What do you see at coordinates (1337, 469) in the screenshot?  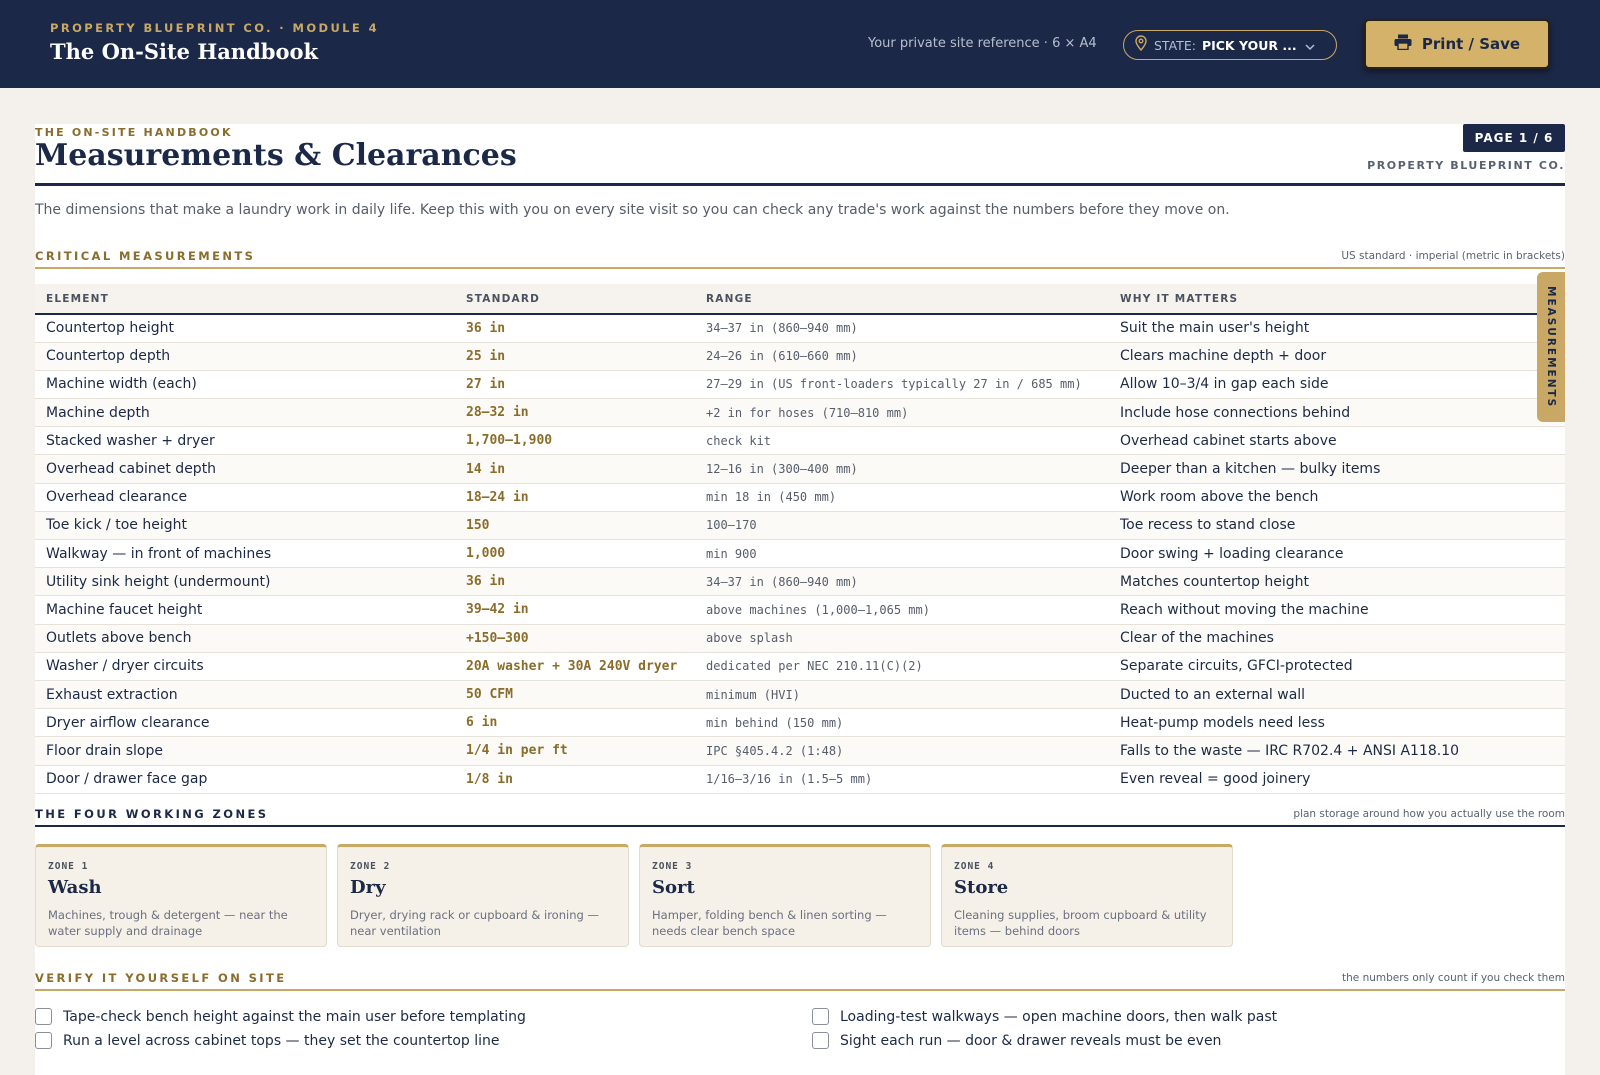 I see `why-cell: Deeper than a kitchen — bulky items` at bounding box center [1337, 469].